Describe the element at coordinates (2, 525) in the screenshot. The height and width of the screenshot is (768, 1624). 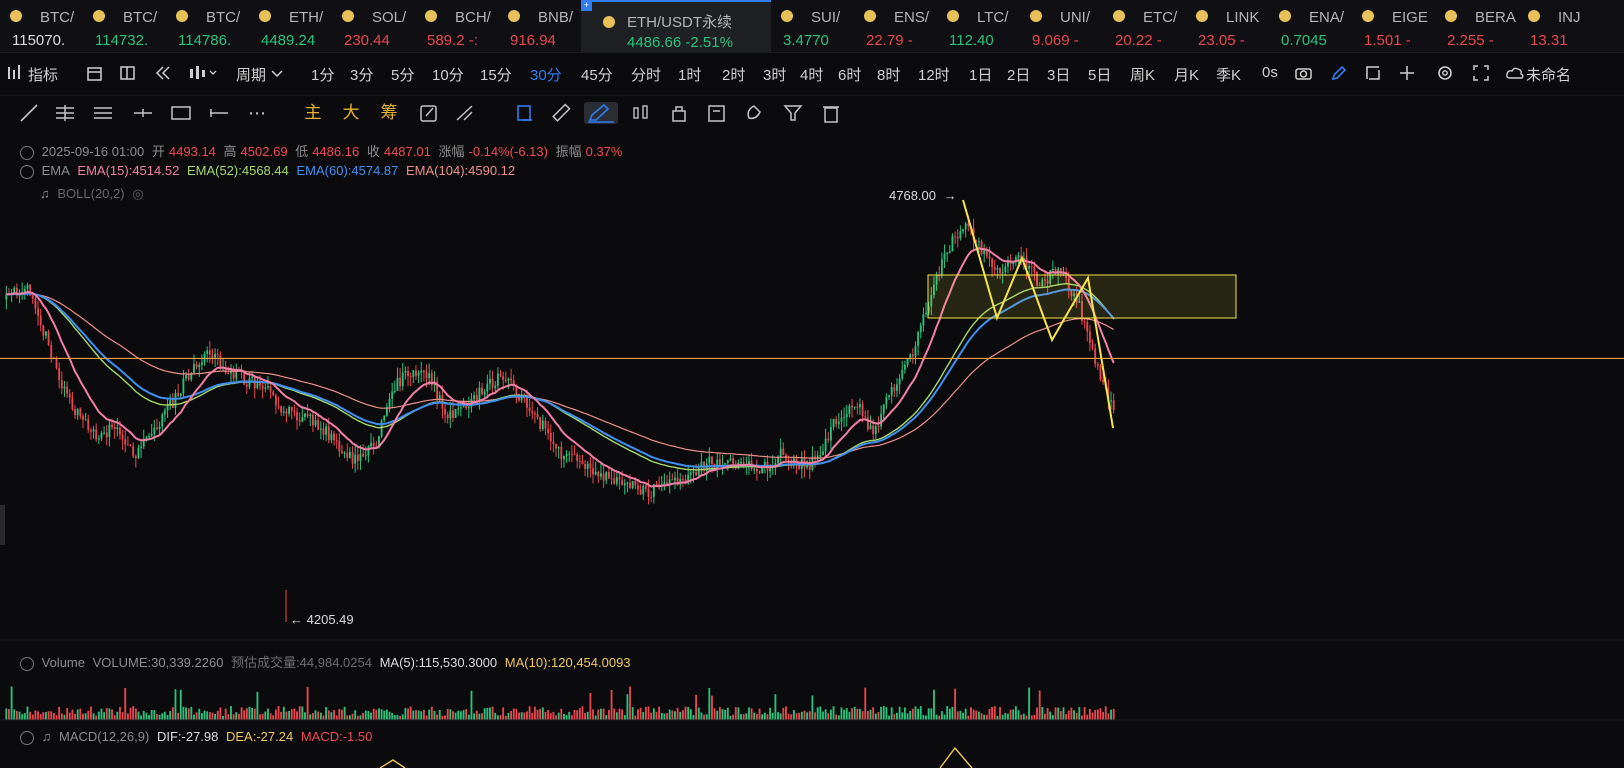
I see `side-handle` at that location.